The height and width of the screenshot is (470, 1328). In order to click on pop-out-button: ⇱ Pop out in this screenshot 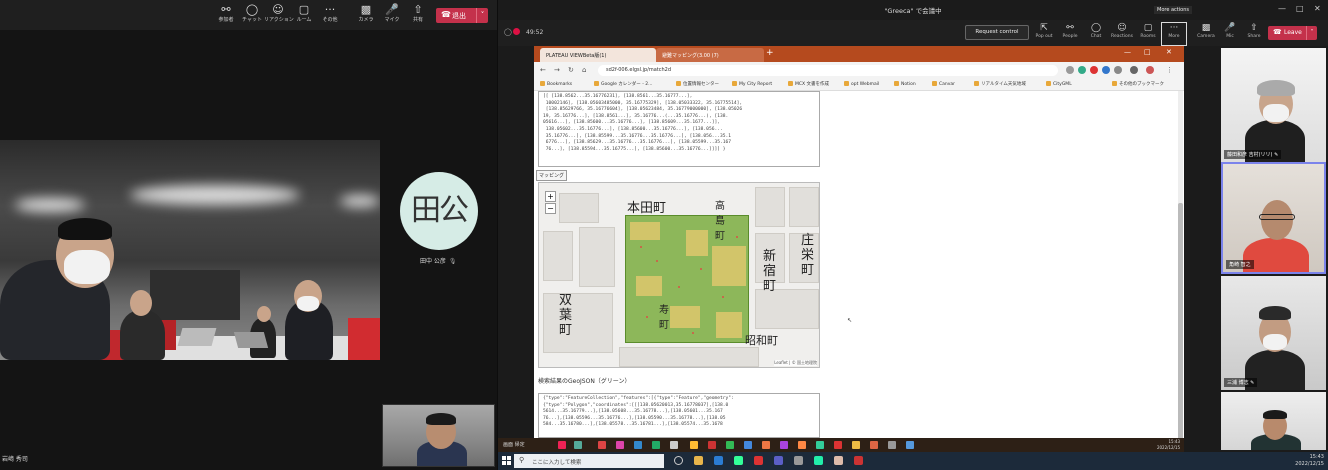, I will do `click(1044, 34)`.